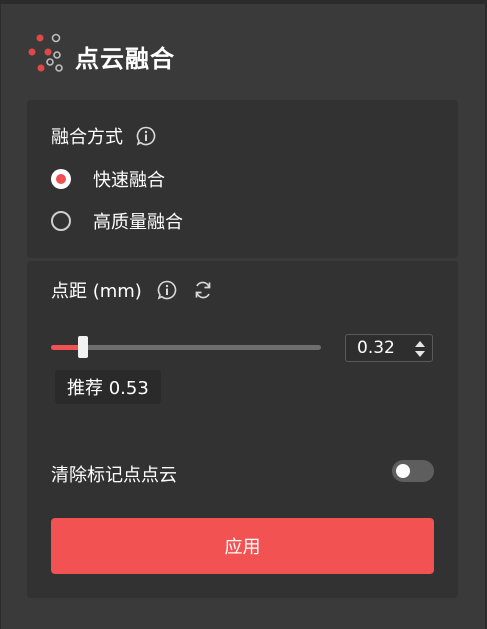 This screenshot has height=629, width=487. What do you see at coordinates (203, 290) in the screenshot?
I see `refresh-icon` at bounding box center [203, 290].